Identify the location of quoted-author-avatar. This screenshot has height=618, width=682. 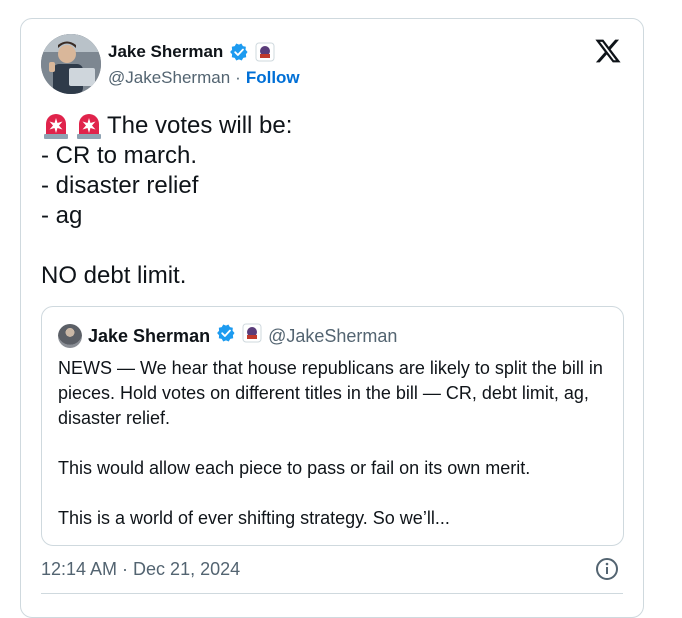
(70, 335).